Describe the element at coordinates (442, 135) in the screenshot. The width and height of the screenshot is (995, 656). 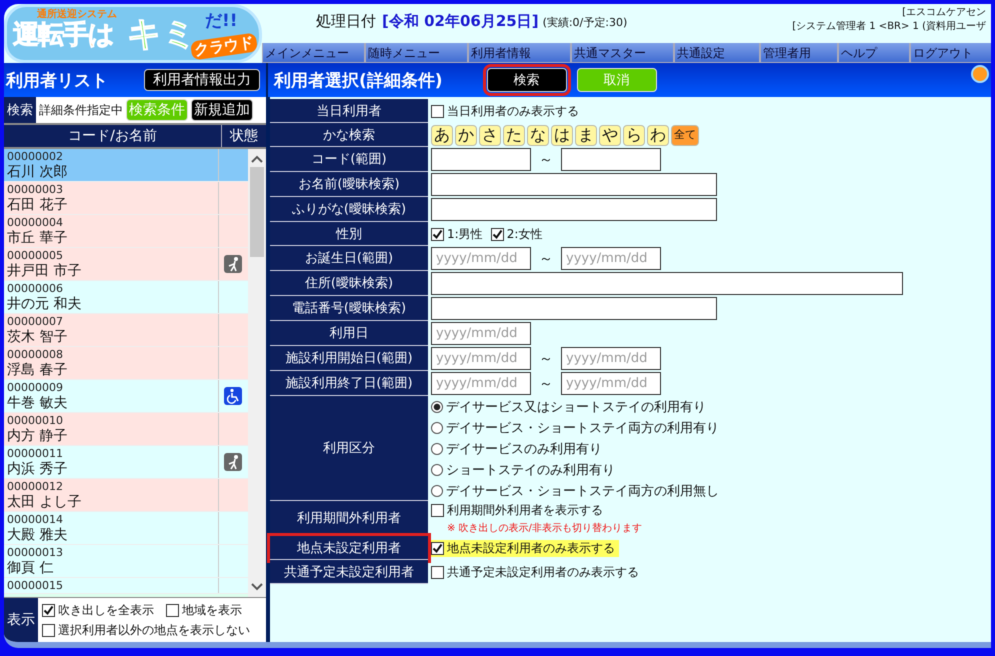
I see `kana-button: あ` at that location.